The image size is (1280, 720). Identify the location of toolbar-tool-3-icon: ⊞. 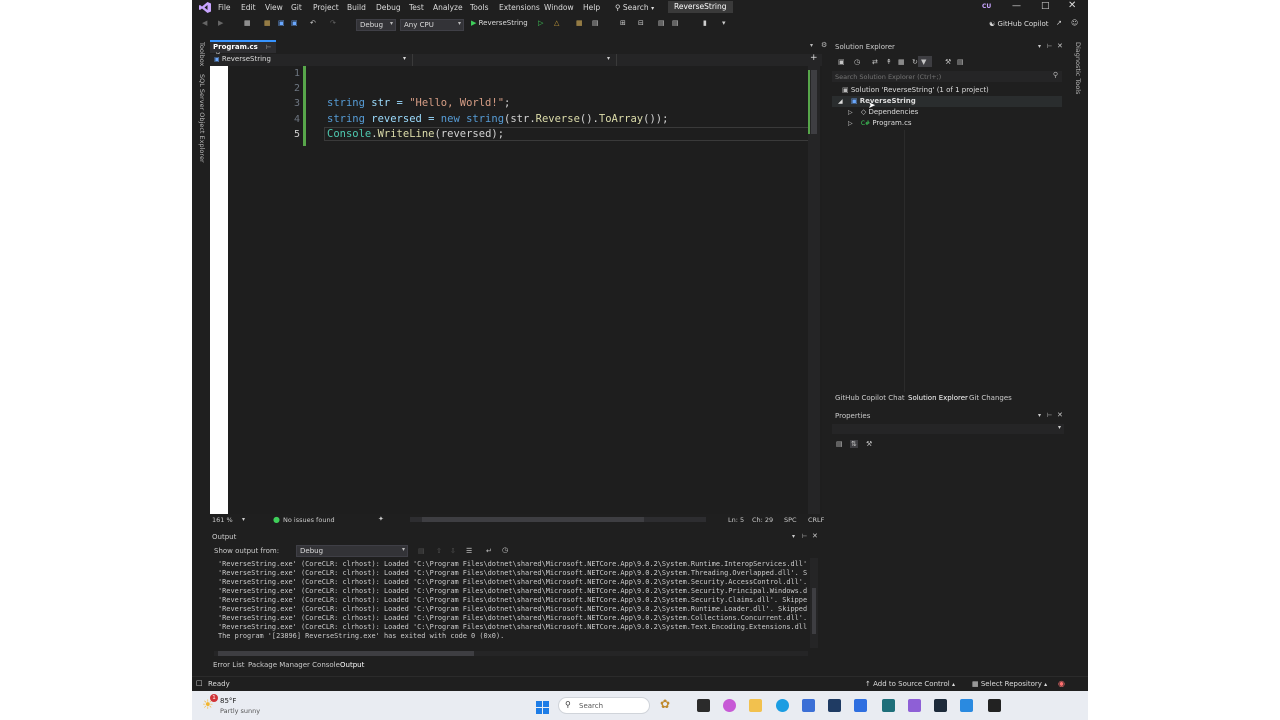
(623, 25).